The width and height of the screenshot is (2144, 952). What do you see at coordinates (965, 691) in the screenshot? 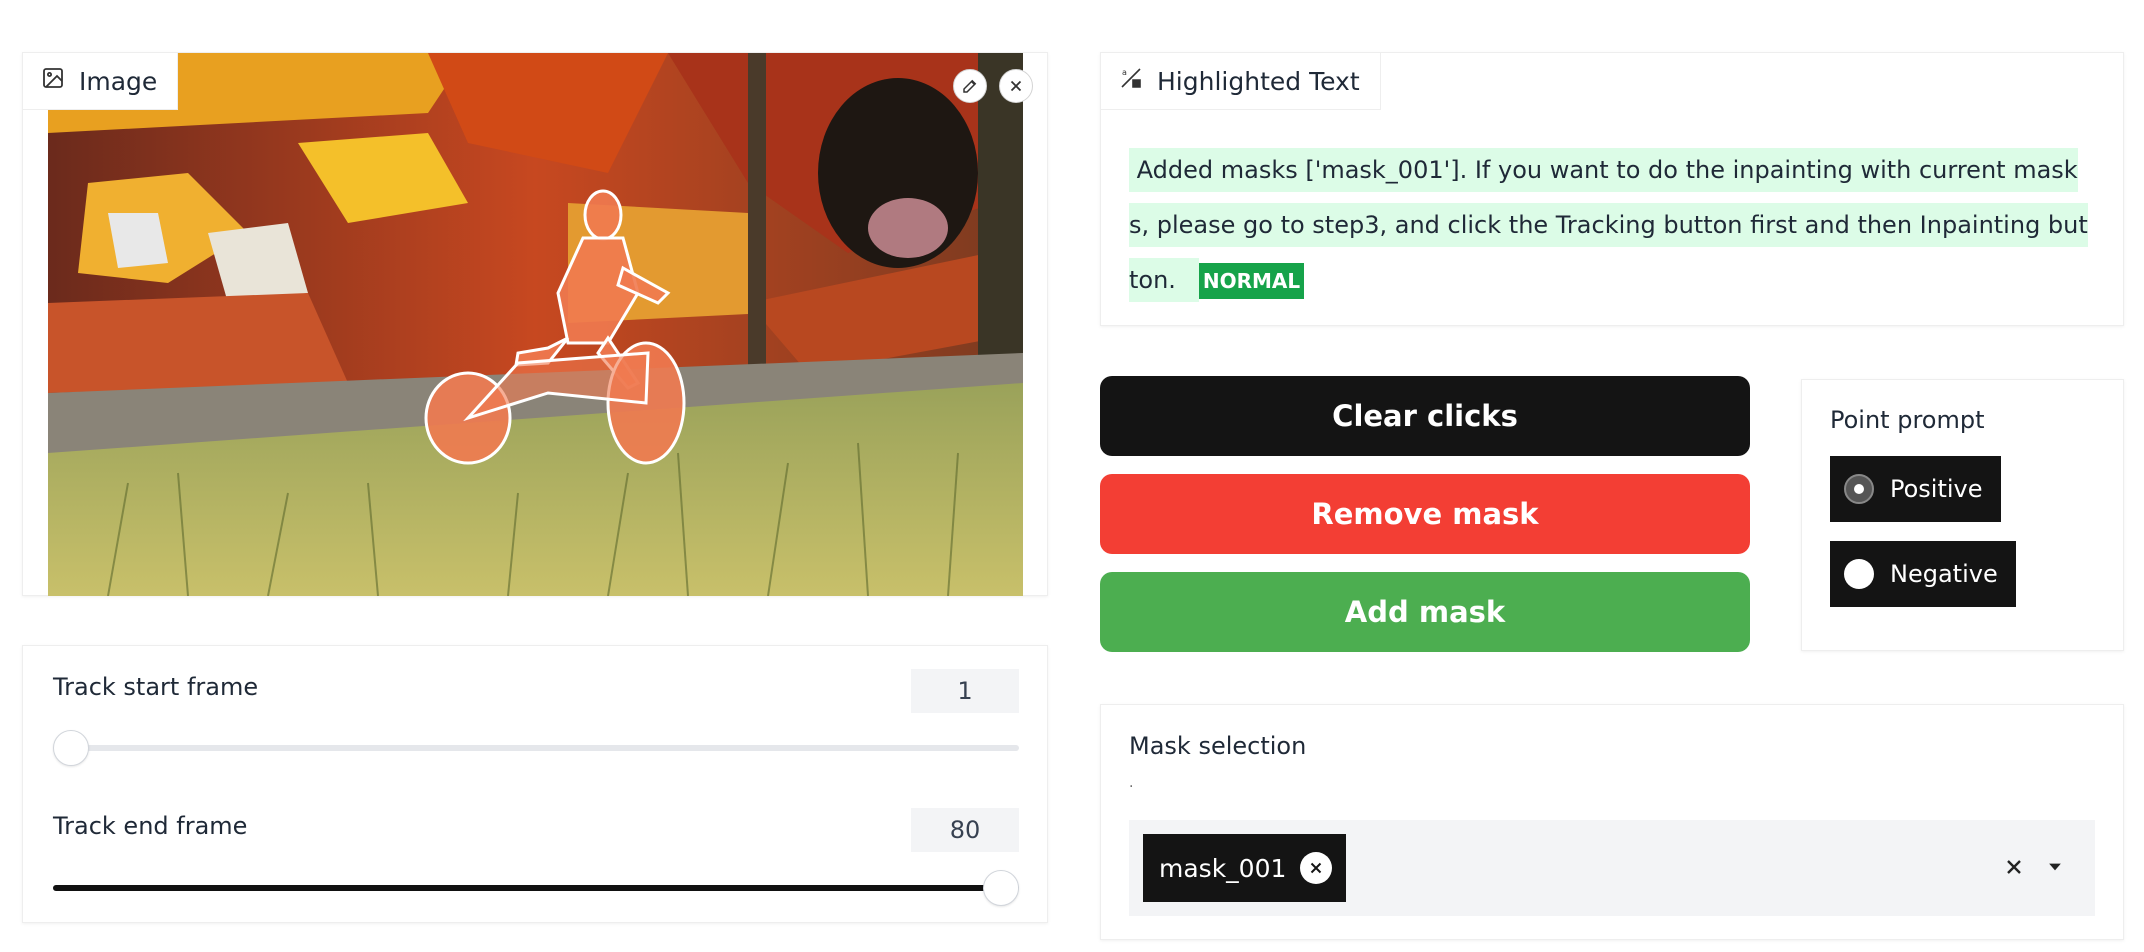
I see `track-start-input: 1` at bounding box center [965, 691].